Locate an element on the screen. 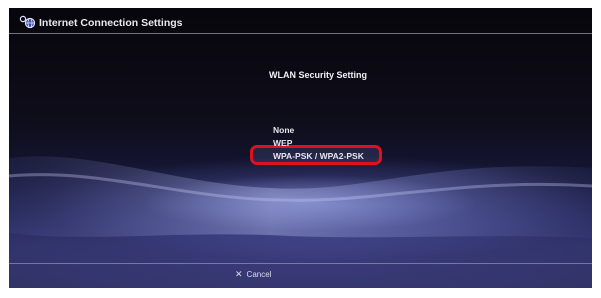 The width and height of the screenshot is (601, 298). cancel-label: Cancel is located at coordinates (259, 274).